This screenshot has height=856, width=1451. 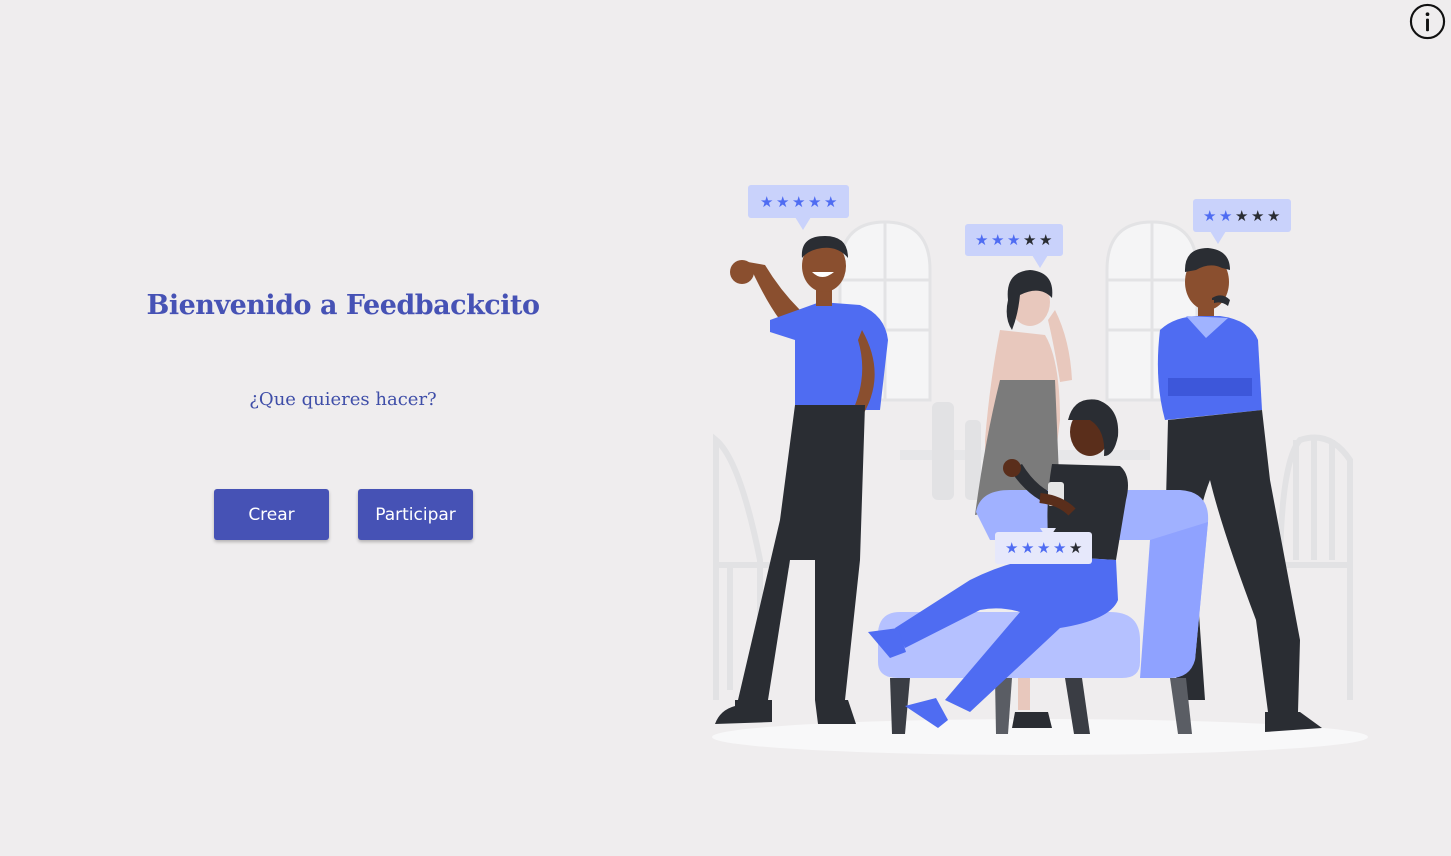 I want to click on create-button: Crear, so click(x=271, y=514).